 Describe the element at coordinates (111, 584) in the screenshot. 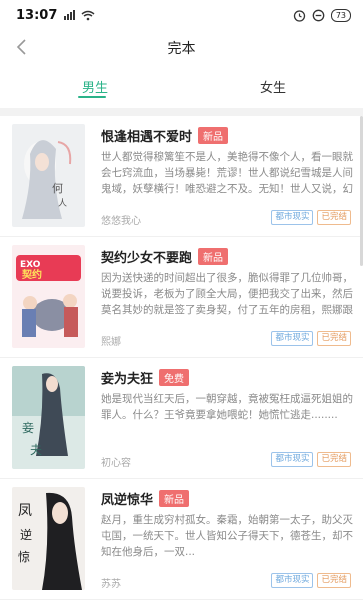

I see `book-author: 苏苏` at that location.